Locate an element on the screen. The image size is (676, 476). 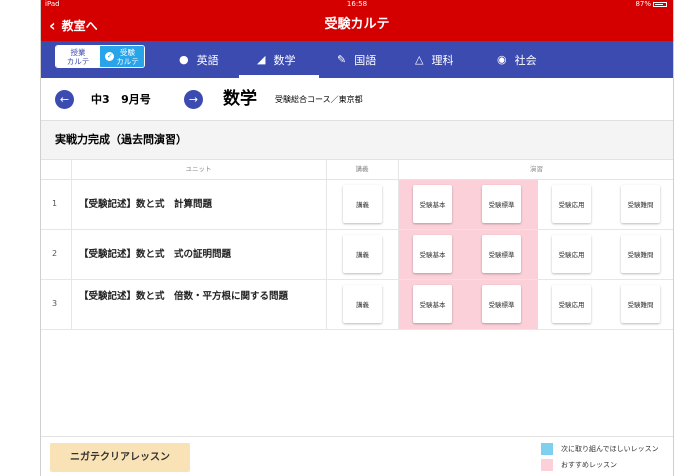
tab-social-label: 社会 is located at coordinates (525, 60).